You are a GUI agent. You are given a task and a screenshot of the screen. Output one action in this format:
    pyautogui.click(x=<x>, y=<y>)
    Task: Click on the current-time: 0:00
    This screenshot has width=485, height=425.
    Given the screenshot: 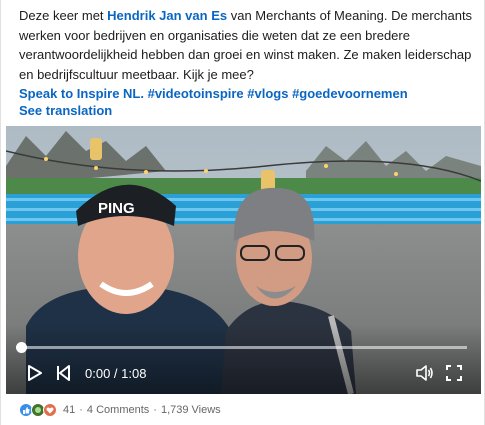 What is the action you would take?
    pyautogui.click(x=98, y=373)
    